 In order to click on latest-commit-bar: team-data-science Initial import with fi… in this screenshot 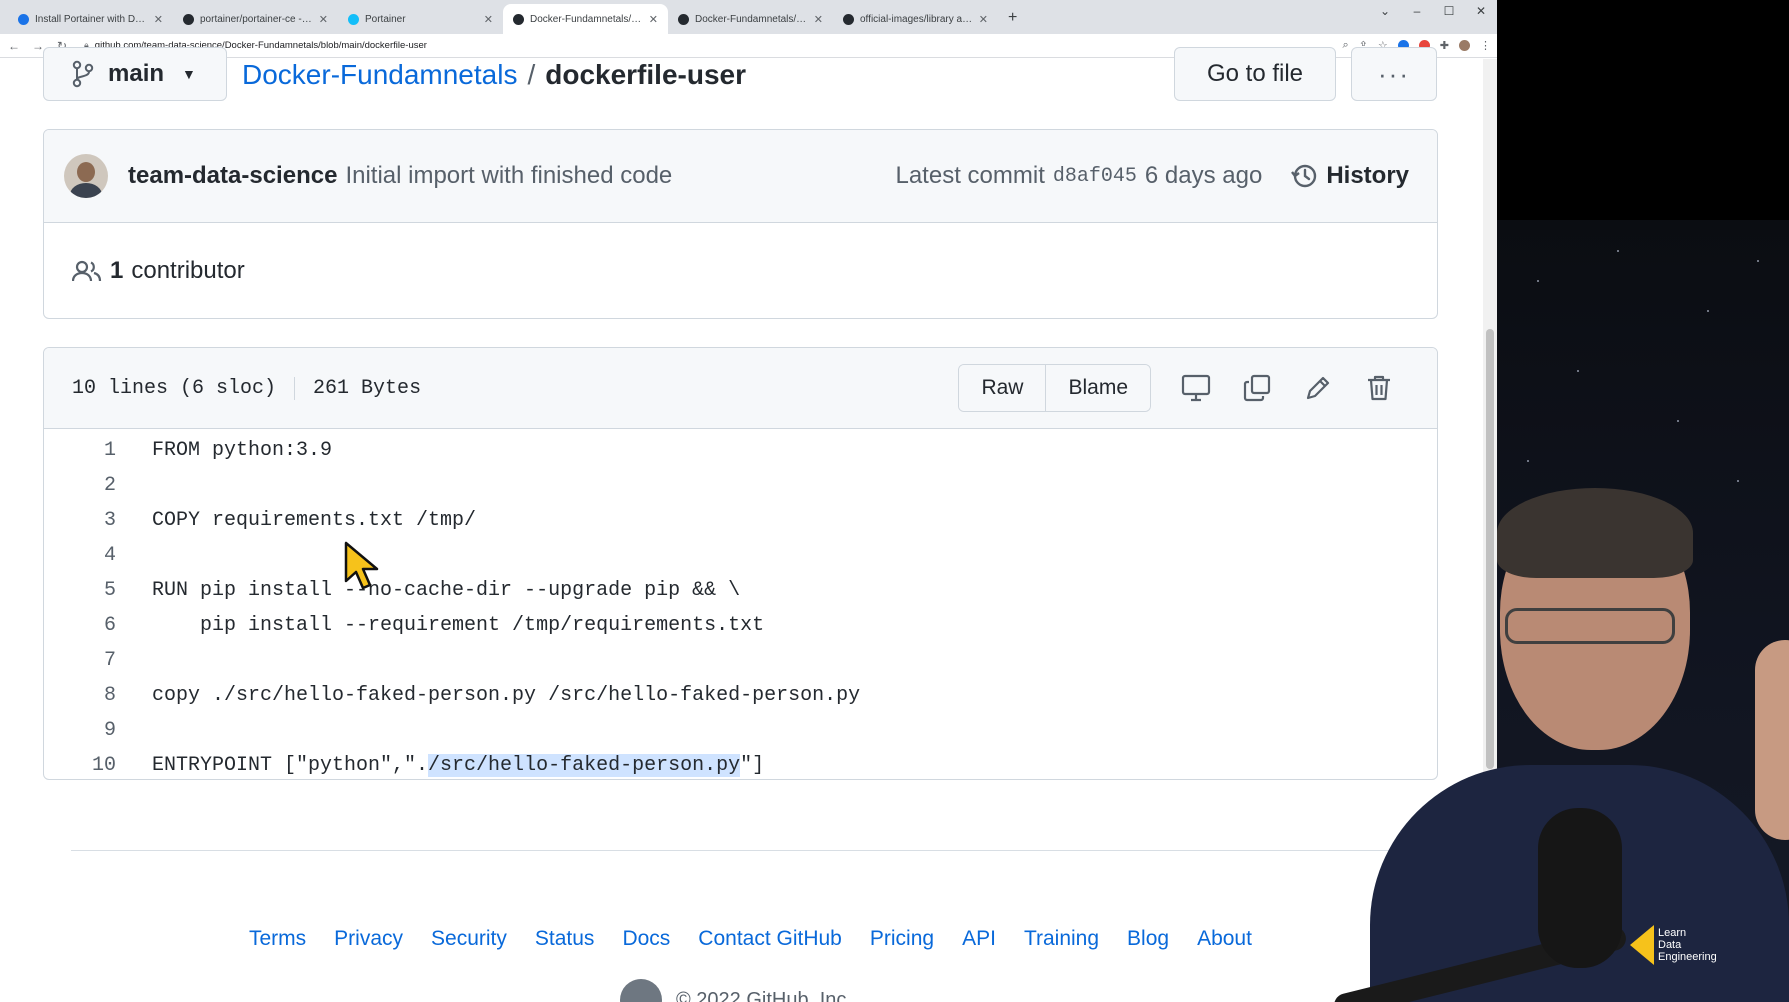, I will do `click(740, 176)`.